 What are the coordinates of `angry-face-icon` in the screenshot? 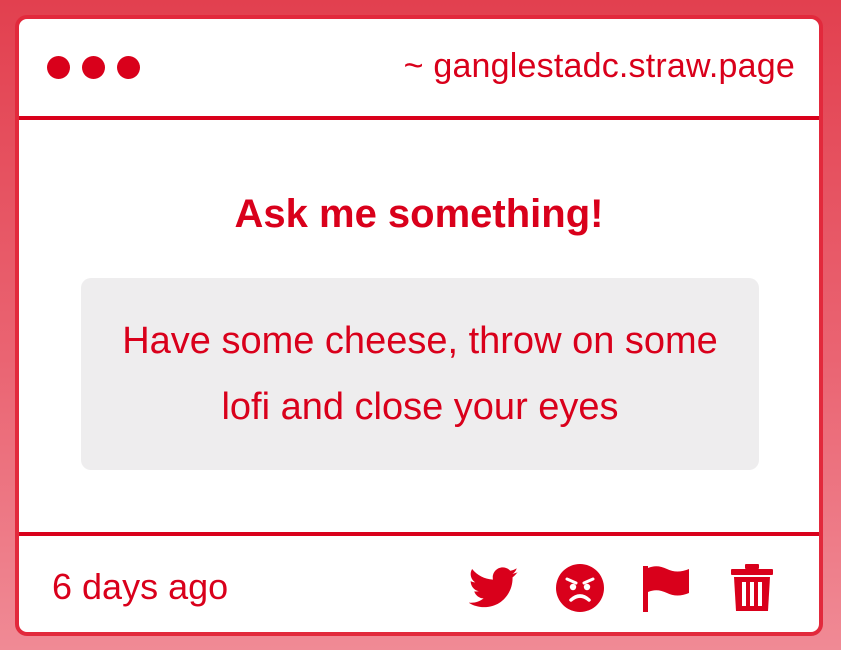 It's located at (580, 588).